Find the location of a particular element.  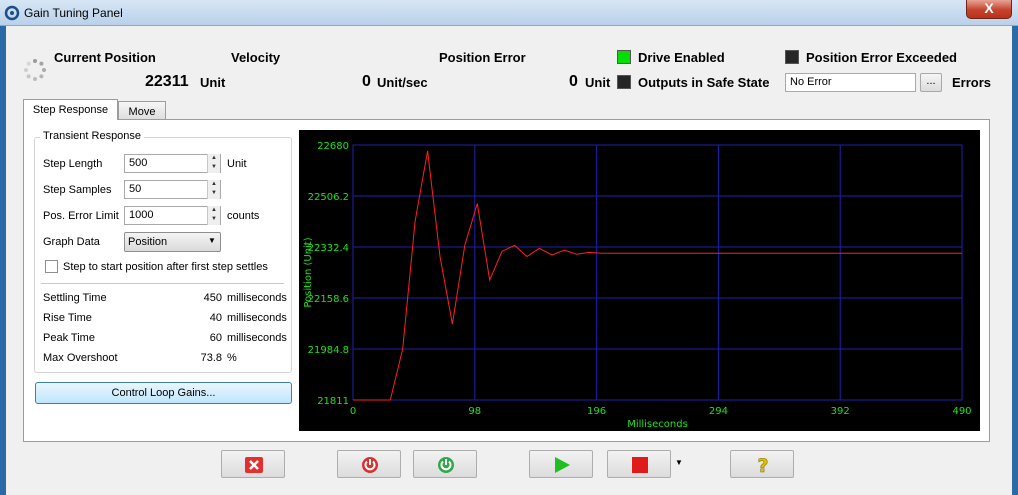

red-x-icon is located at coordinates (254, 465).